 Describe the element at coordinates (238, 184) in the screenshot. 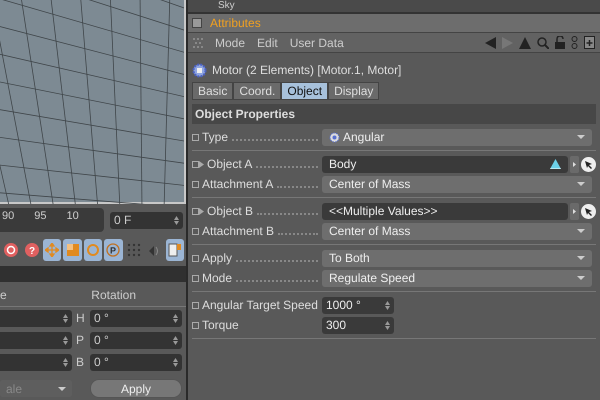

I see `field-label: Attachment A` at that location.